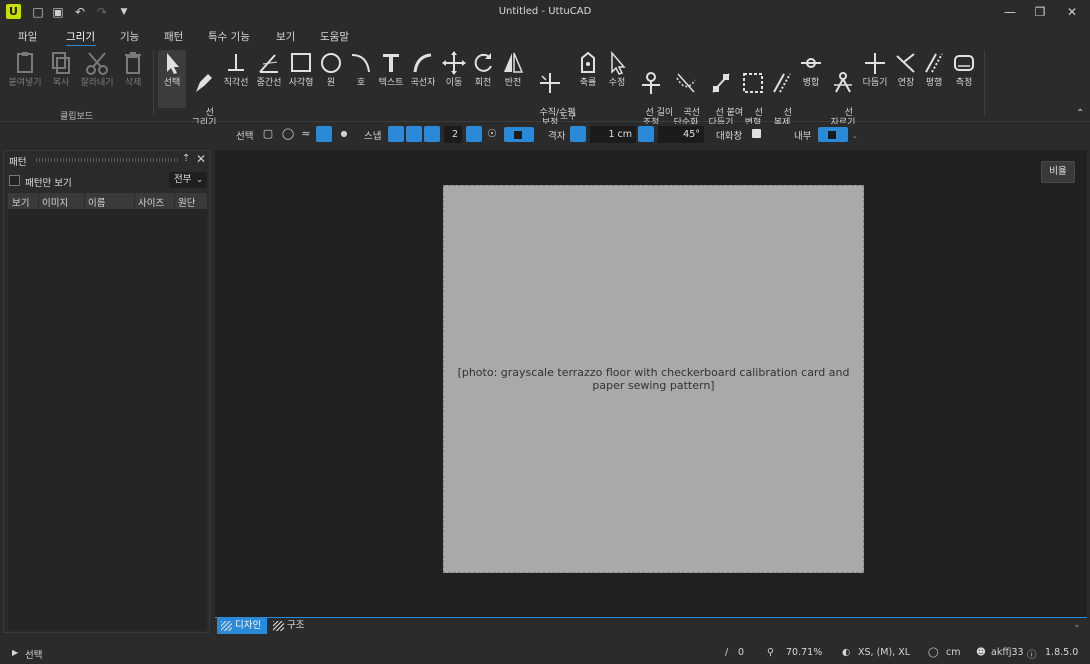  Describe the element at coordinates (186, 158) in the screenshot. I see `pin-icon: ⇡` at that location.